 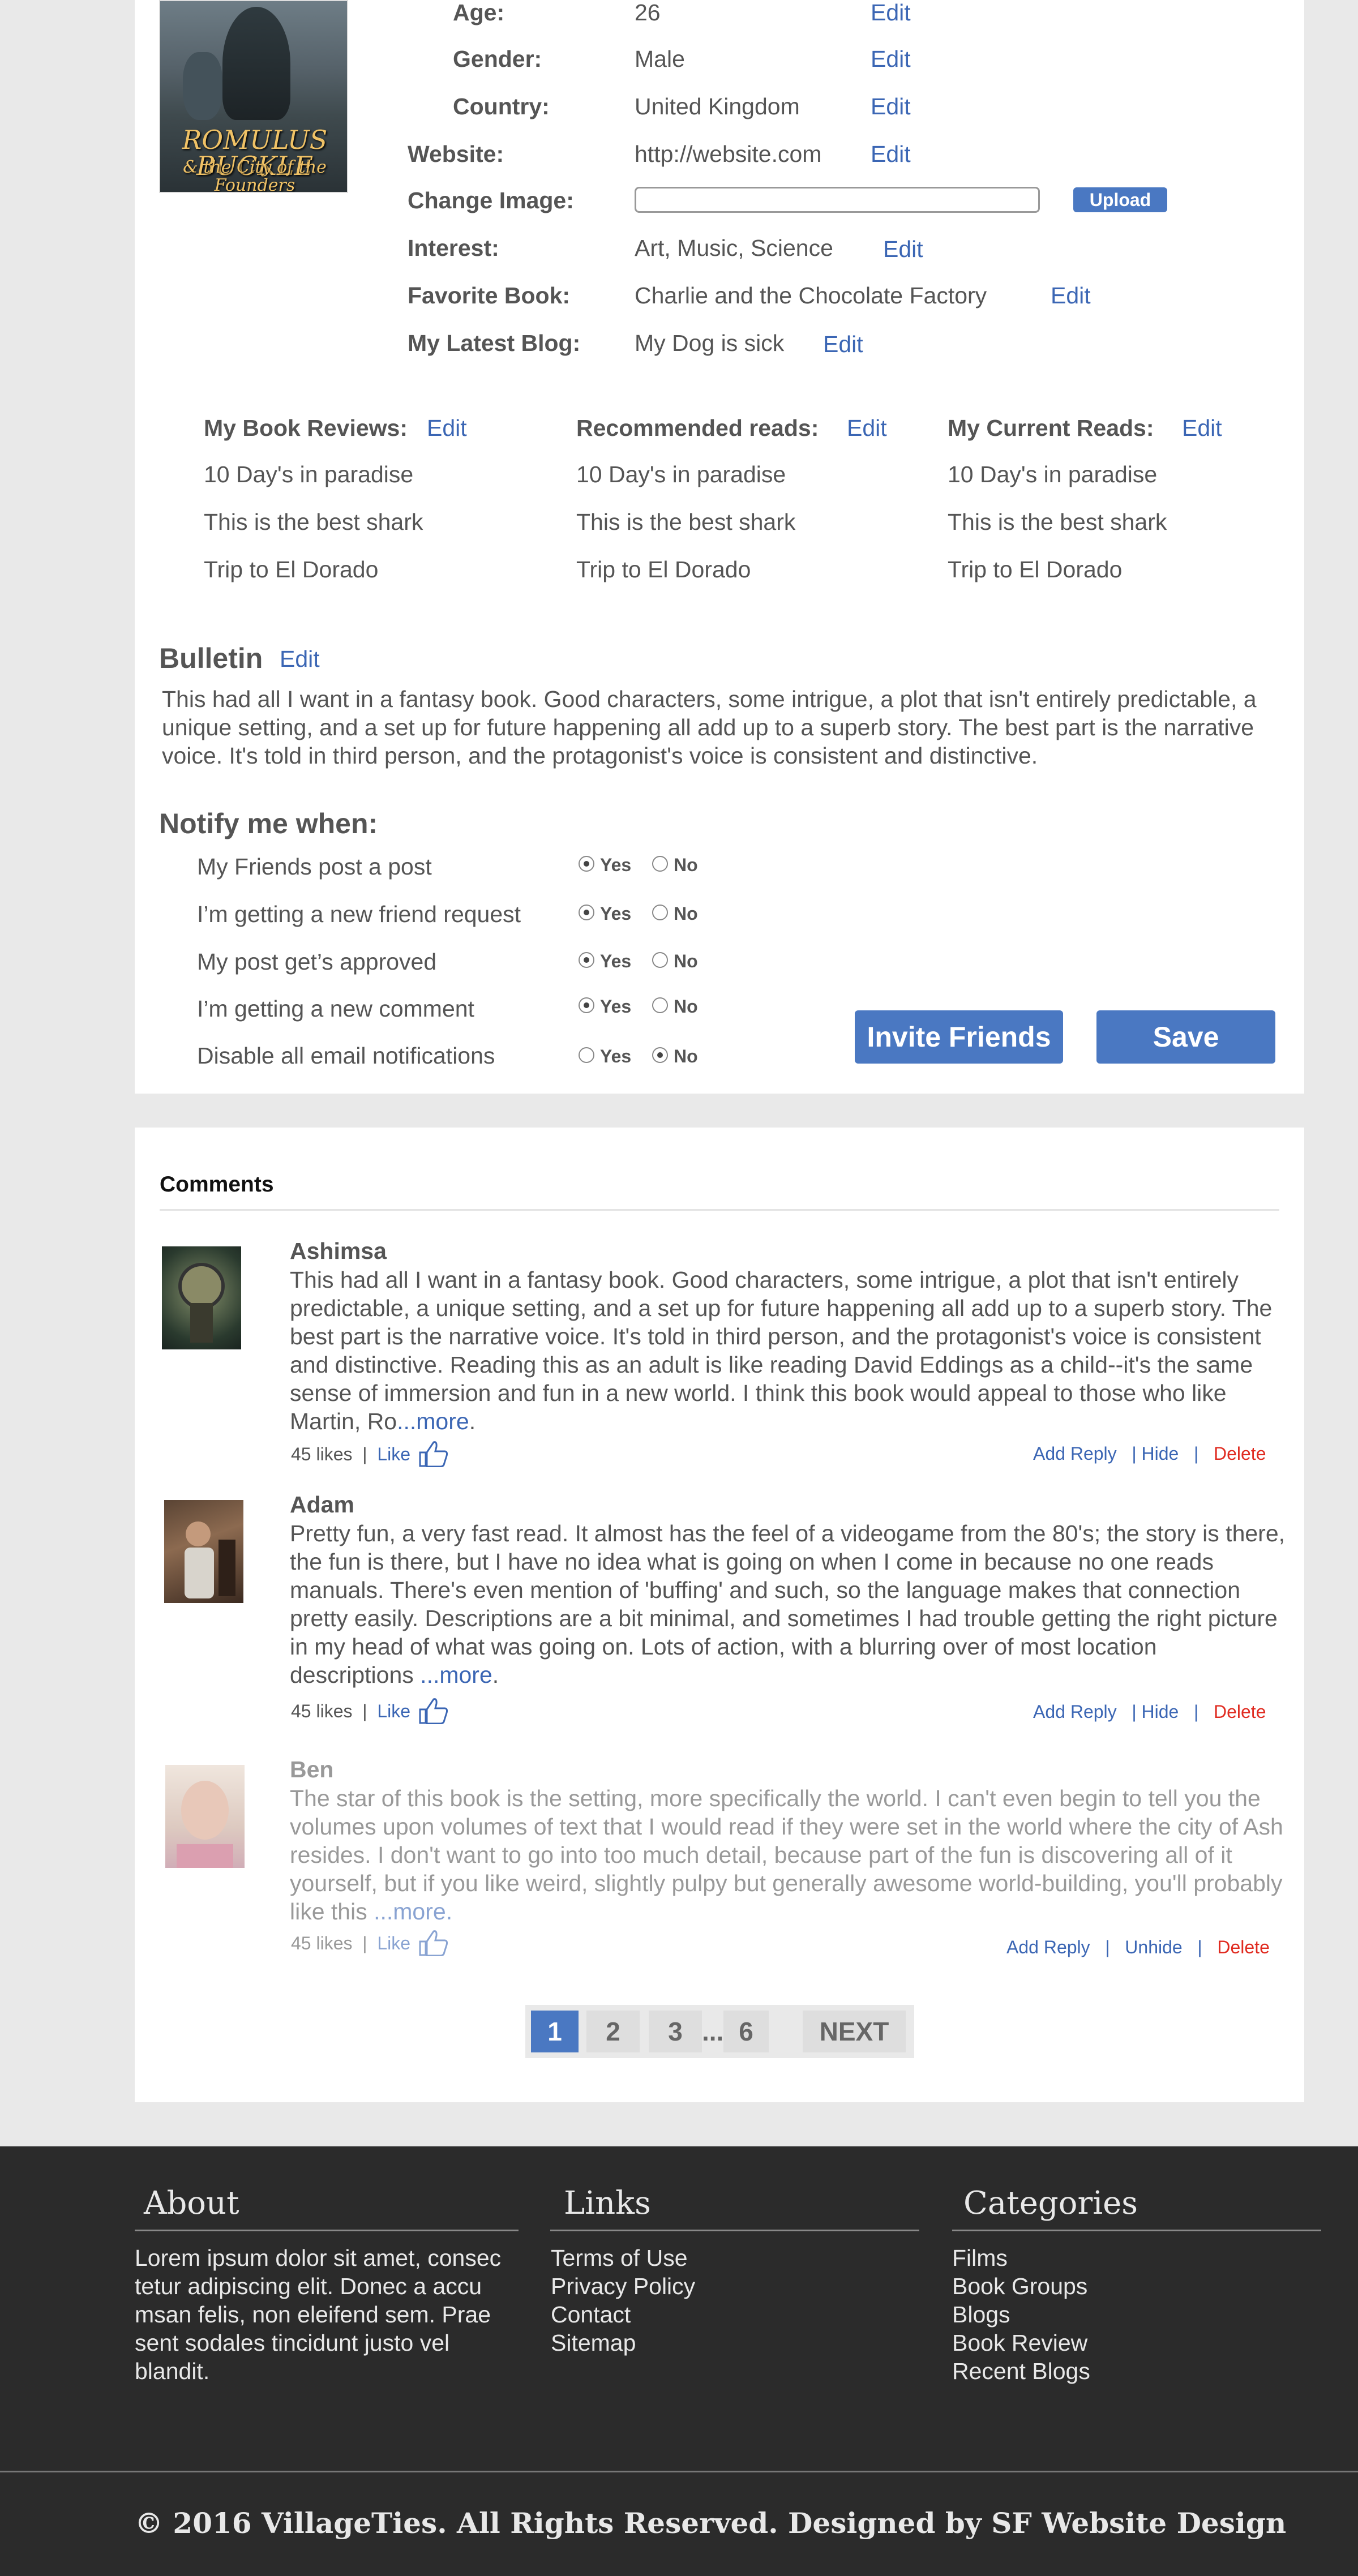 I want to click on age-edit-link: Edit, so click(x=891, y=12).